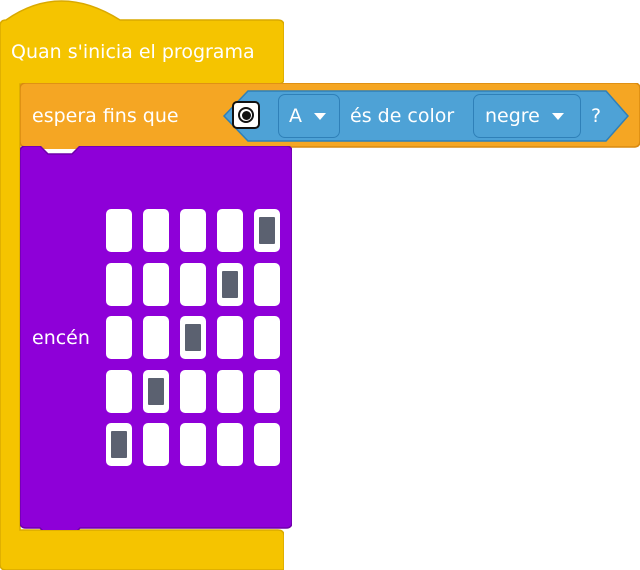 The image size is (640, 570). What do you see at coordinates (105, 116) in the screenshot?
I see `wait-until-label: espera fins que` at bounding box center [105, 116].